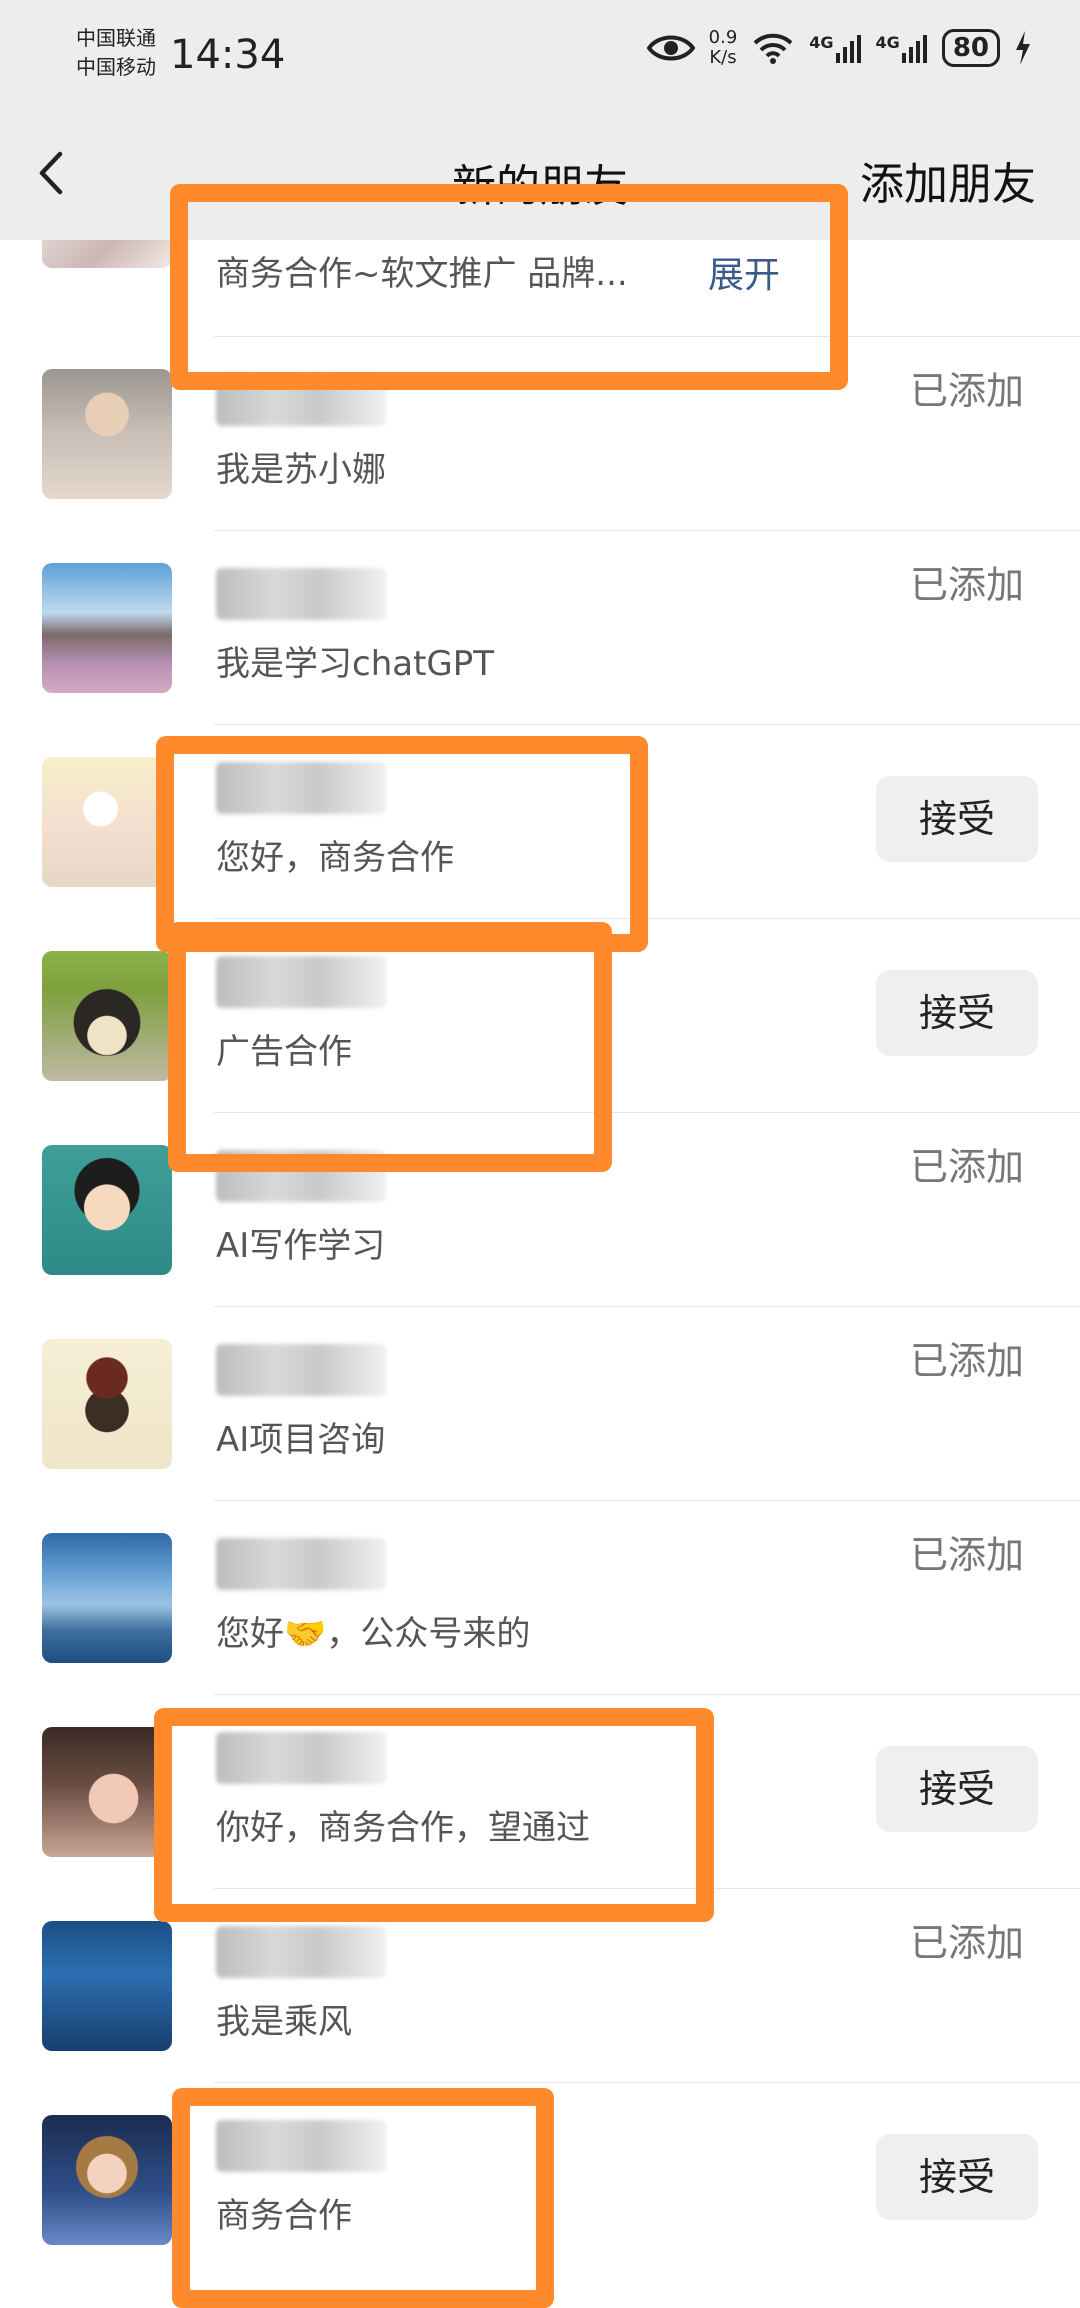 Image resolution: width=1080 pixels, height=2308 pixels. What do you see at coordinates (284, 2216) in the screenshot?
I see `request-message: 商务合作` at bounding box center [284, 2216].